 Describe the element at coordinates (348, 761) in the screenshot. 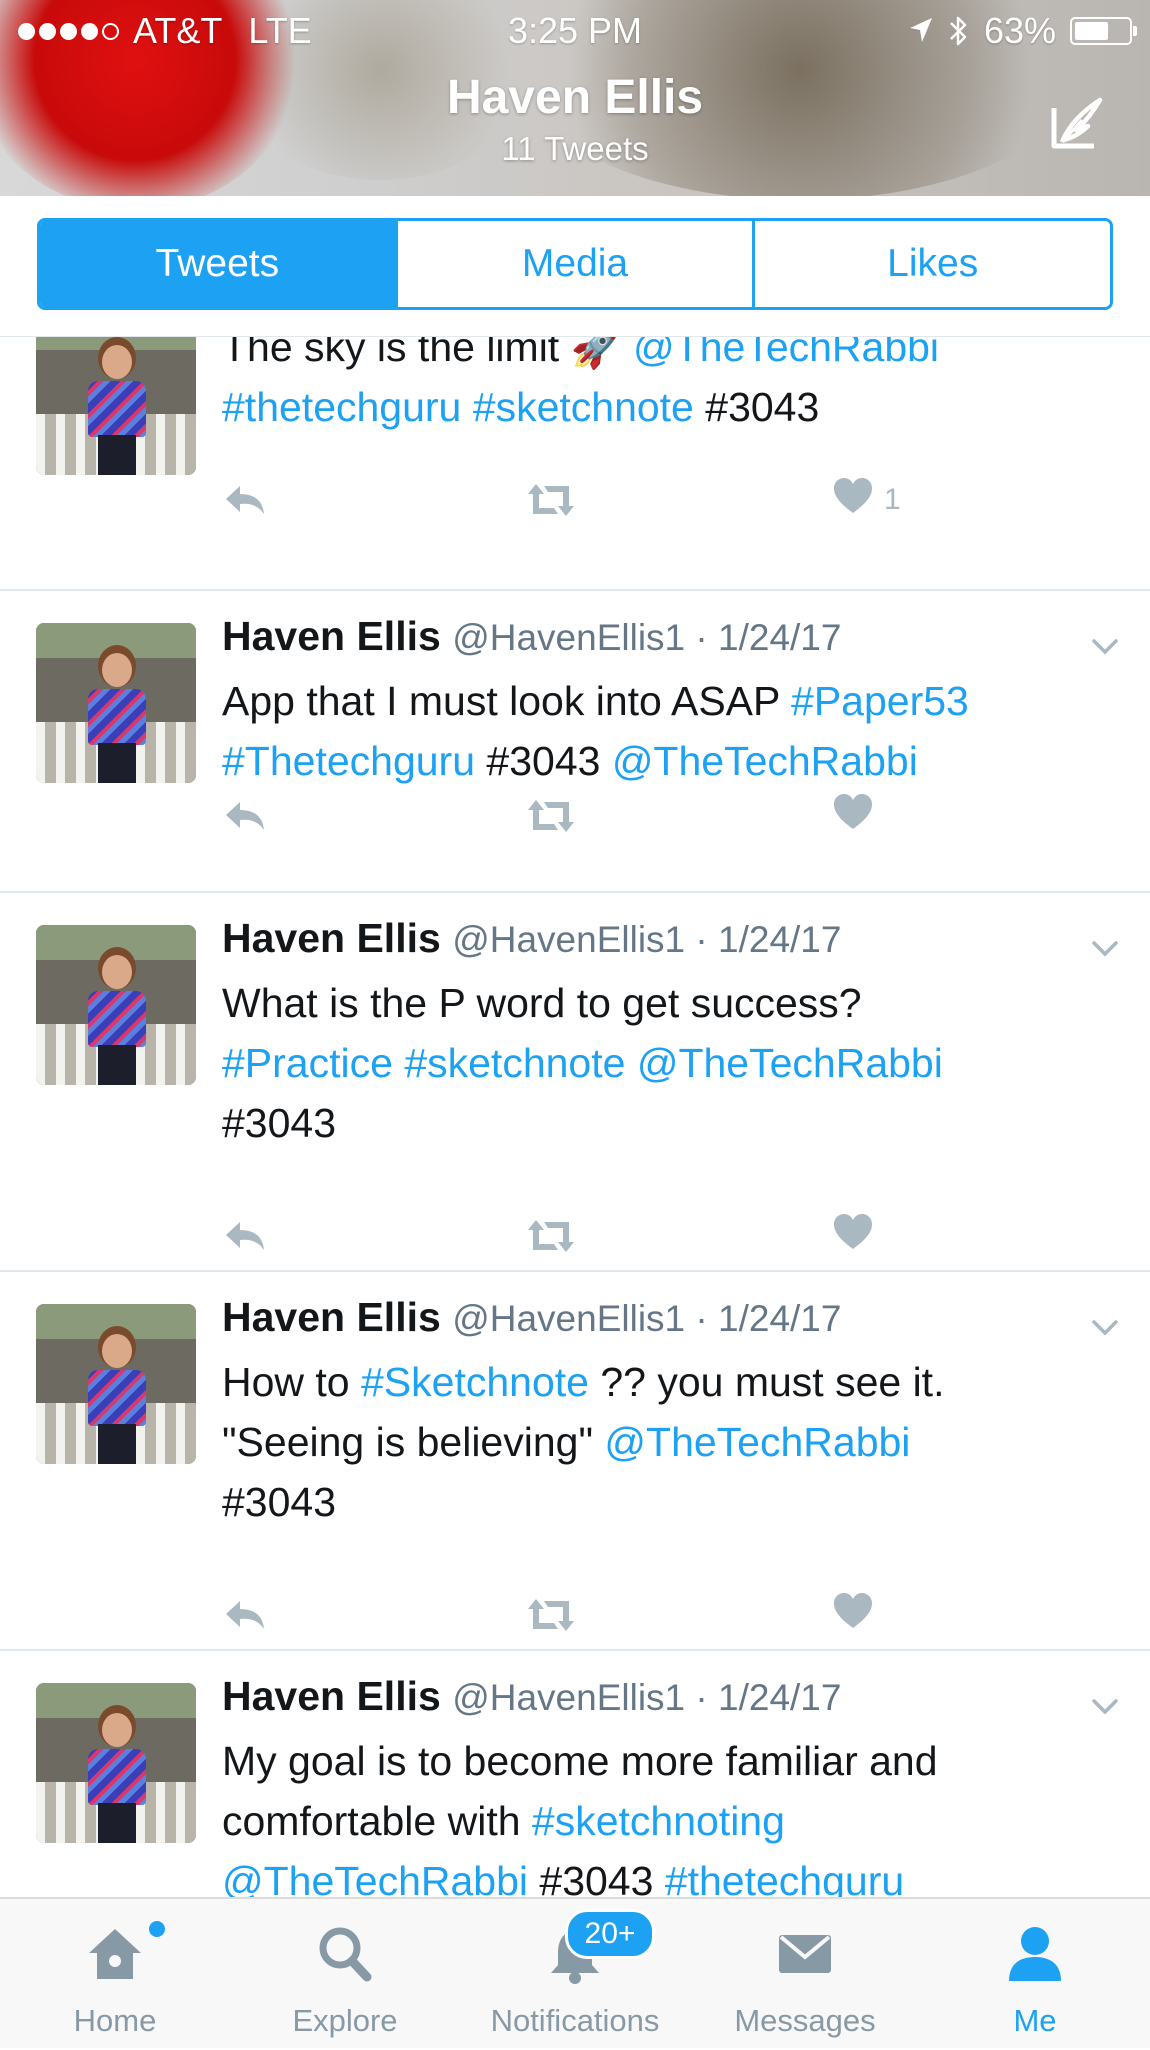

I see `tweet-link: #Thetechguru` at that location.